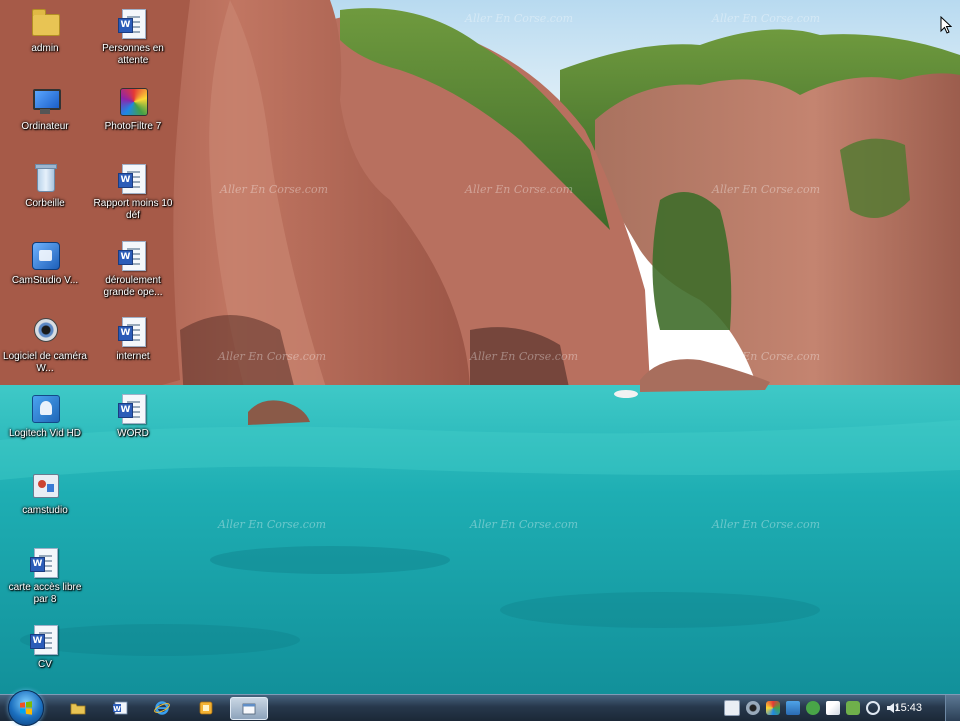 The image size is (960, 726). I want to click on tray-document-icon, so click(732, 708).